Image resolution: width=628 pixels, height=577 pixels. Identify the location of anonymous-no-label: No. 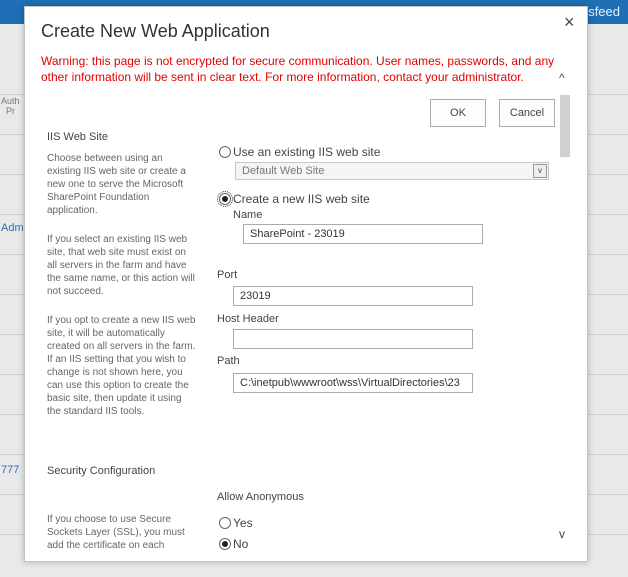
(241, 544).